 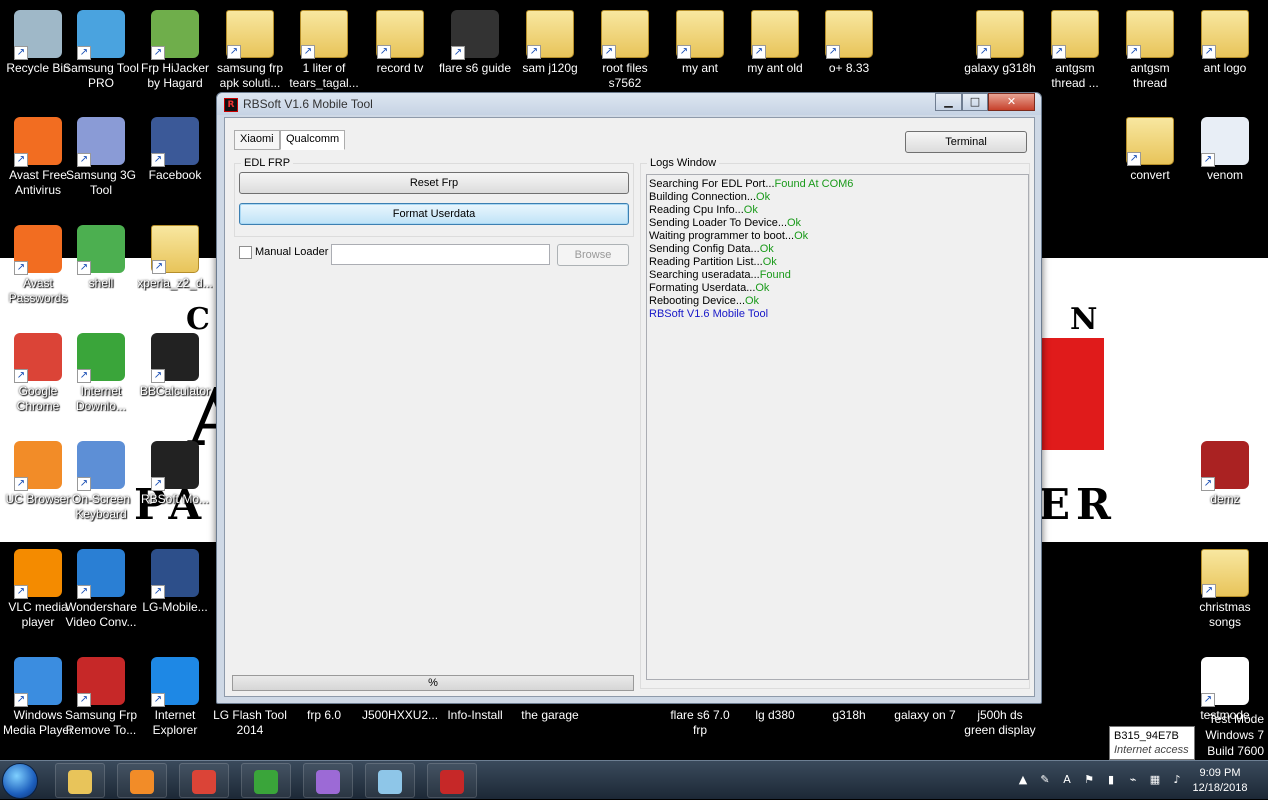 I want to click on edl-frp-group-title: EDL FRP, so click(x=267, y=163).